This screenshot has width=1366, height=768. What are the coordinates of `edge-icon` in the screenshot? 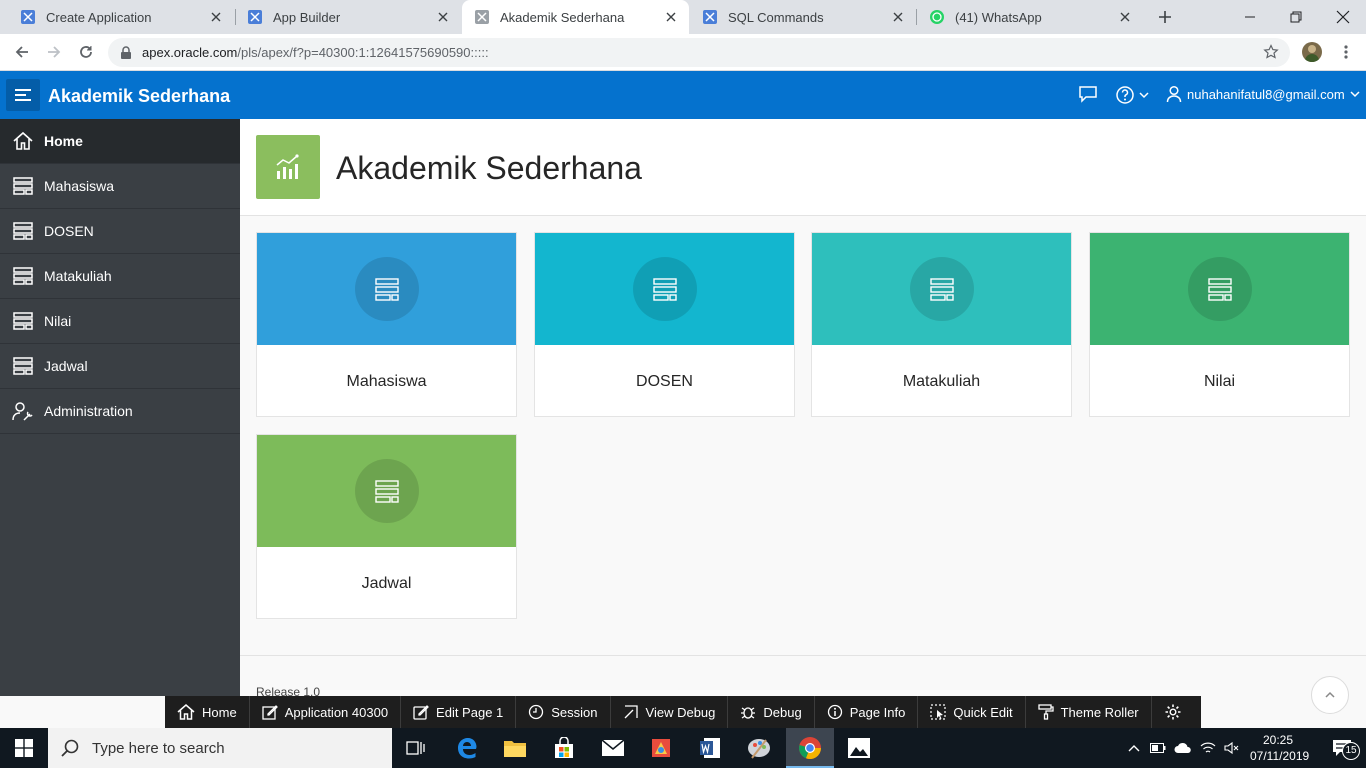 It's located at (467, 748).